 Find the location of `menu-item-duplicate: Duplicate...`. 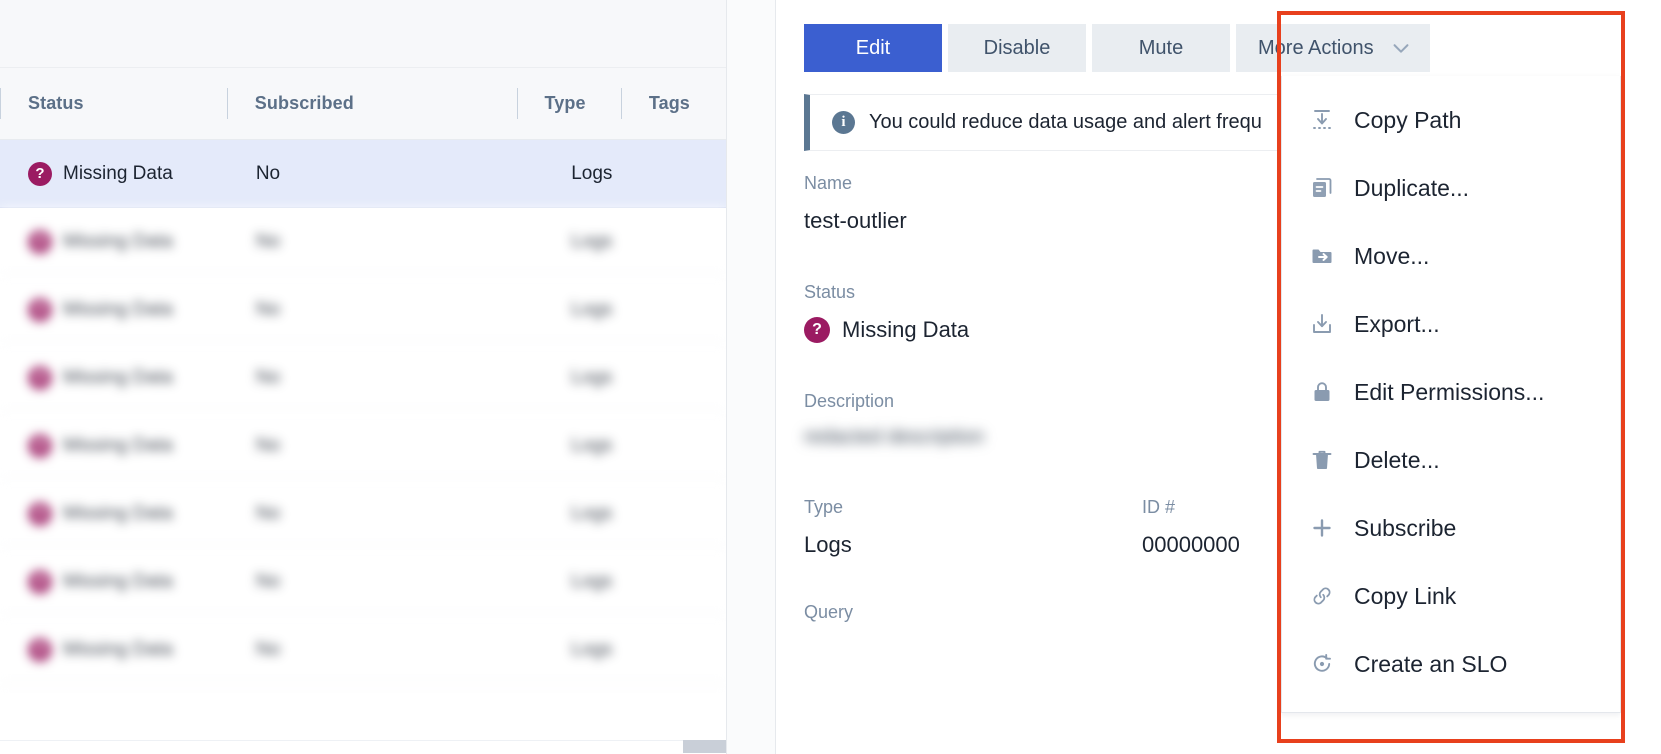

menu-item-duplicate: Duplicate... is located at coordinates (1451, 188).